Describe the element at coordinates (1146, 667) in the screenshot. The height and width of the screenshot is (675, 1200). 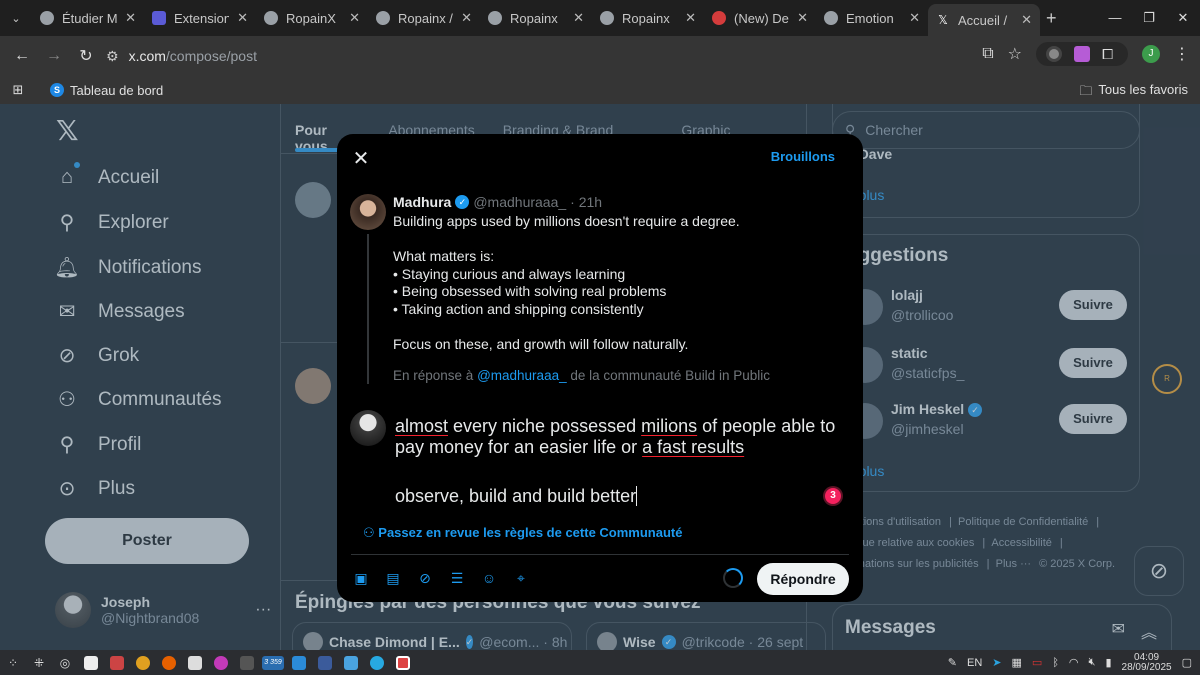
I see `clock-date: 28/09/2025` at that location.